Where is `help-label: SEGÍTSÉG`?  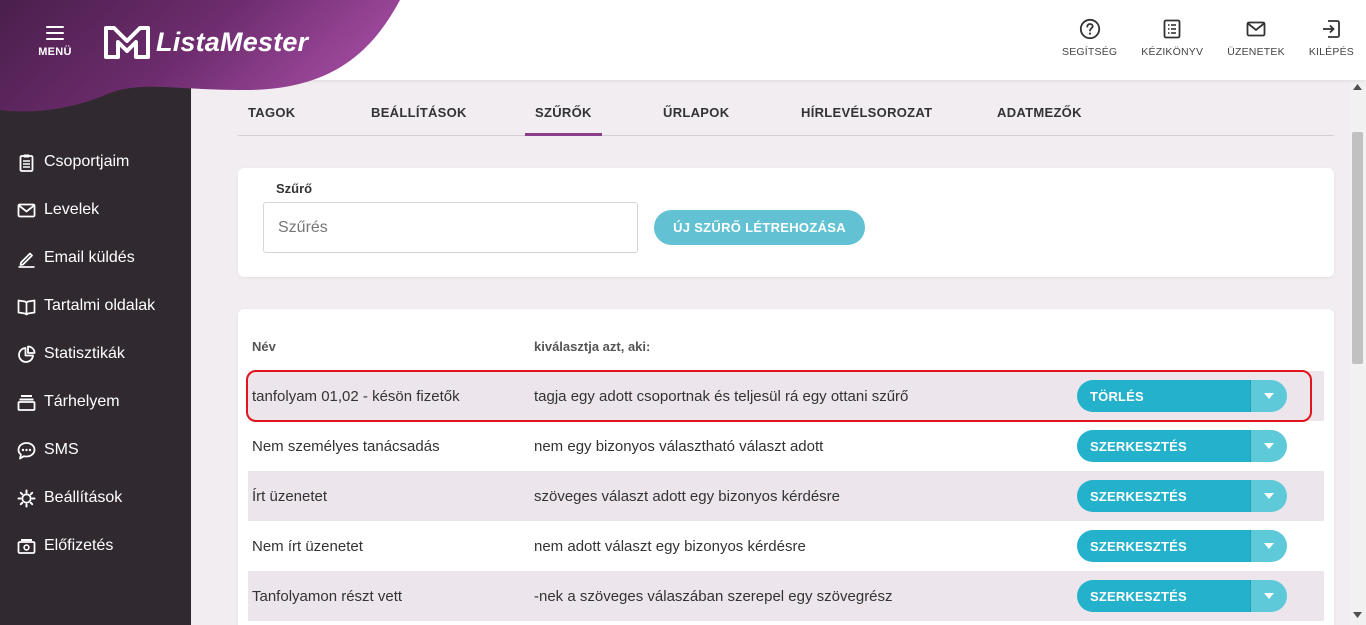 help-label: SEGÍTSÉG is located at coordinates (1090, 52).